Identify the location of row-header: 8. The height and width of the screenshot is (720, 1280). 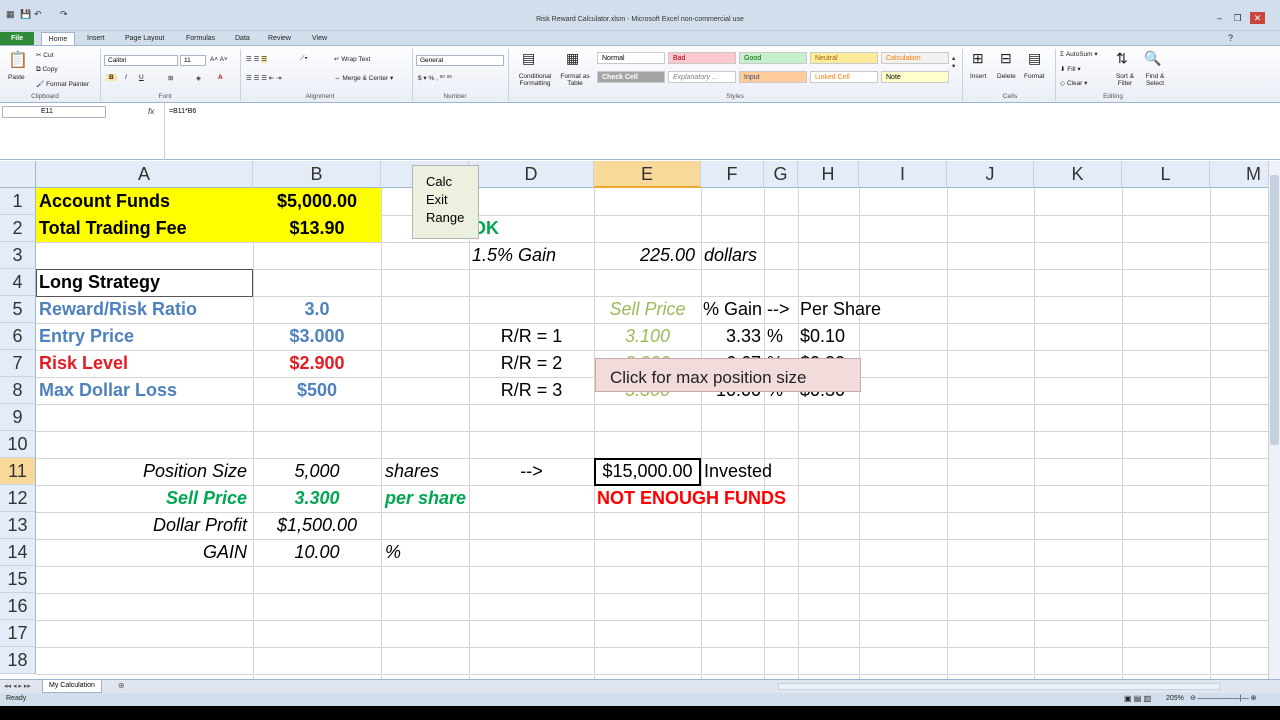
(18, 390).